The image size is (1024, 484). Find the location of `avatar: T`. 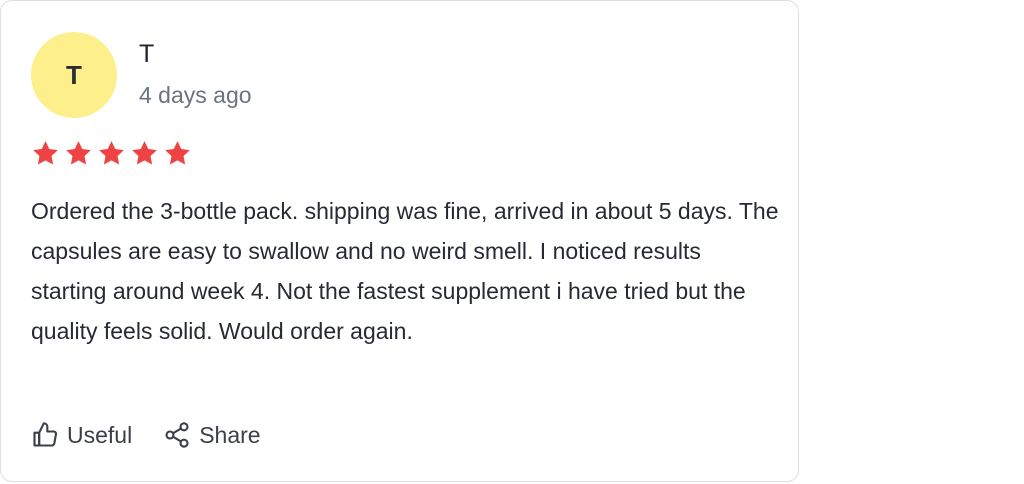

avatar: T is located at coordinates (74, 75).